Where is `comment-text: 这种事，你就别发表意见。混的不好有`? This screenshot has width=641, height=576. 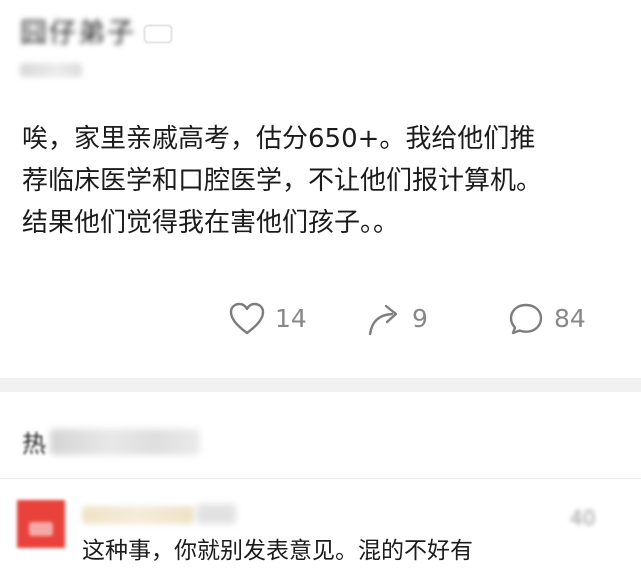
comment-text: 这种事，你就别发表意见。混的不好有 is located at coordinates (277, 551).